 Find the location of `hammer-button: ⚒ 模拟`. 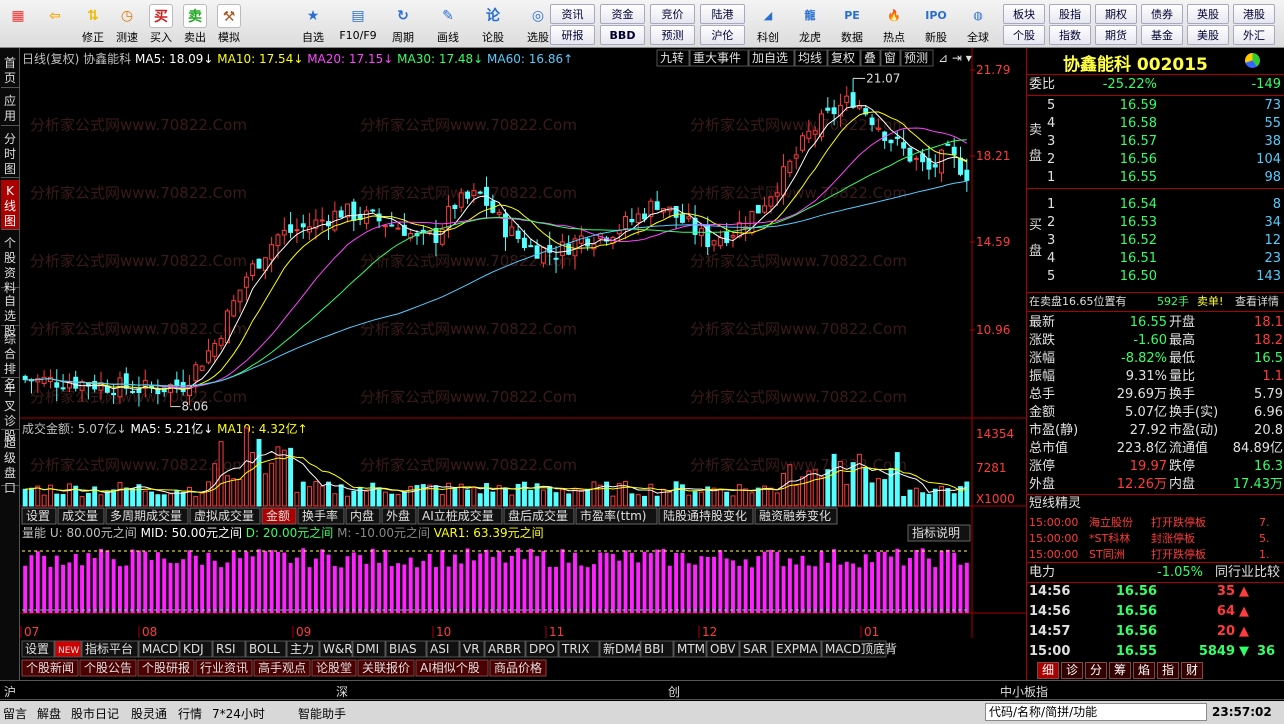

hammer-button: ⚒ 模拟 is located at coordinates (229, 24).